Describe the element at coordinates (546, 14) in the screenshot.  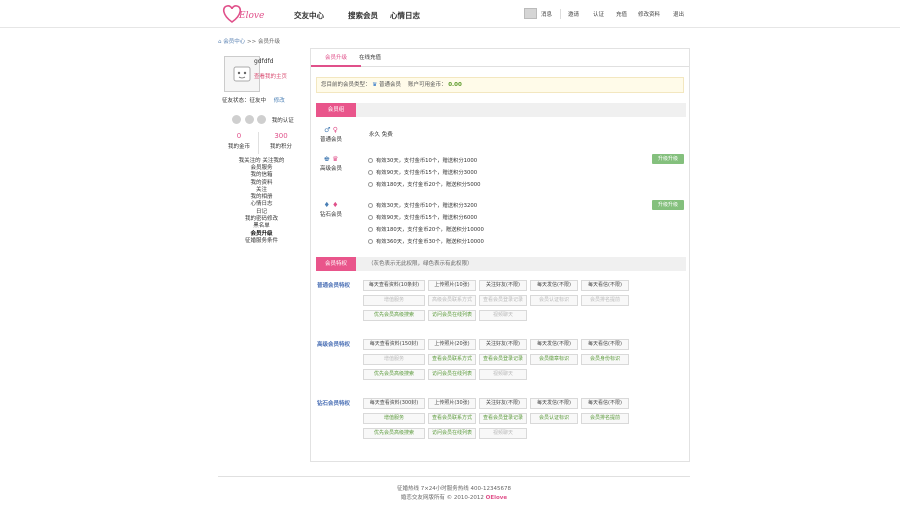
I see `header-messages-link: 消息` at that location.